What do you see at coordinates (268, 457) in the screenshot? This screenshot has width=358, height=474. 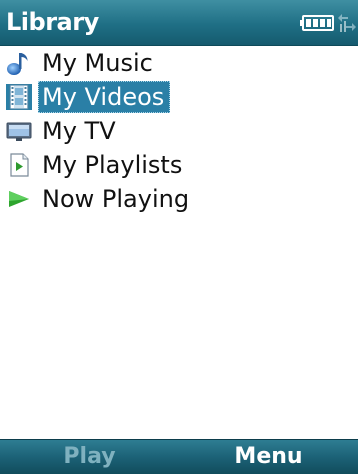 I see `menu-softkey: Menu` at bounding box center [268, 457].